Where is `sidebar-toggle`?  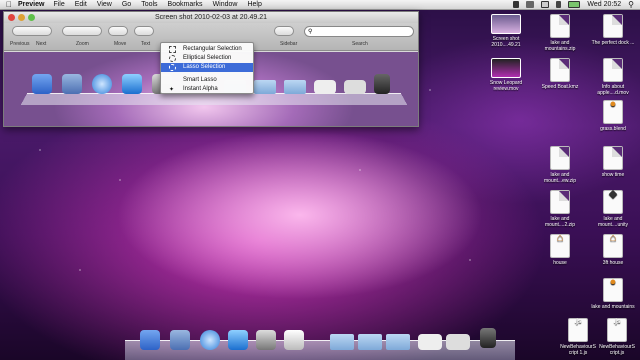
sidebar-toggle is located at coordinates (284, 31).